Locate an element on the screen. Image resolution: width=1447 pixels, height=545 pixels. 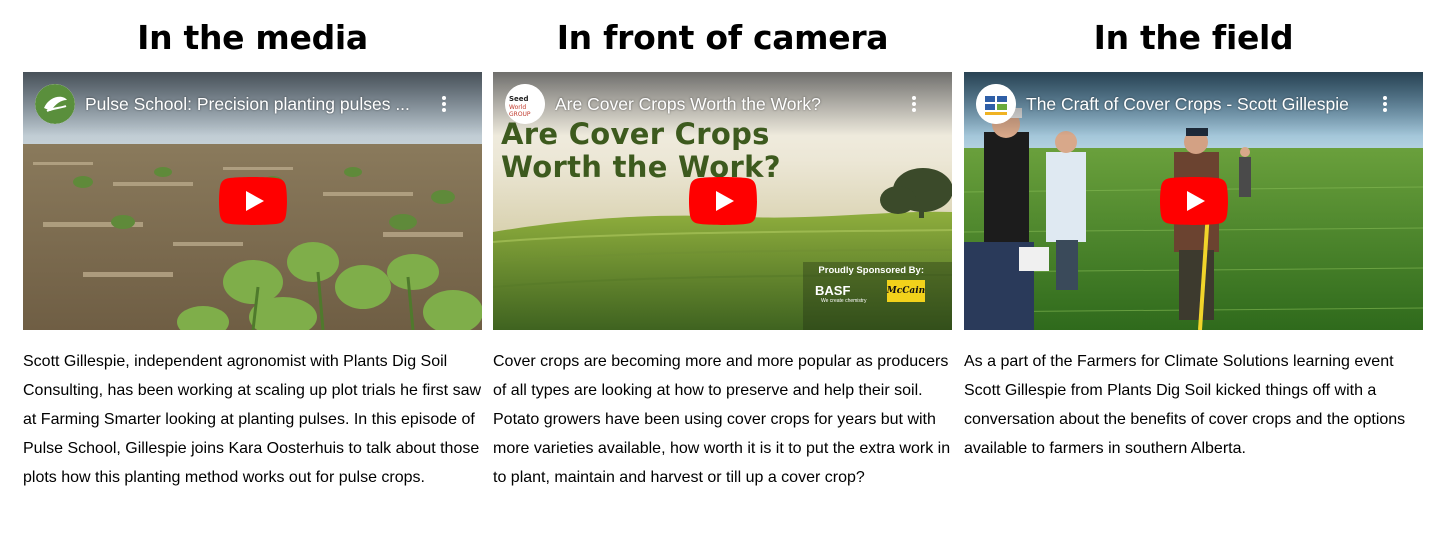
thumbnail-headline: Are Cover Crops Worth the Work? is located at coordinates (641, 150).